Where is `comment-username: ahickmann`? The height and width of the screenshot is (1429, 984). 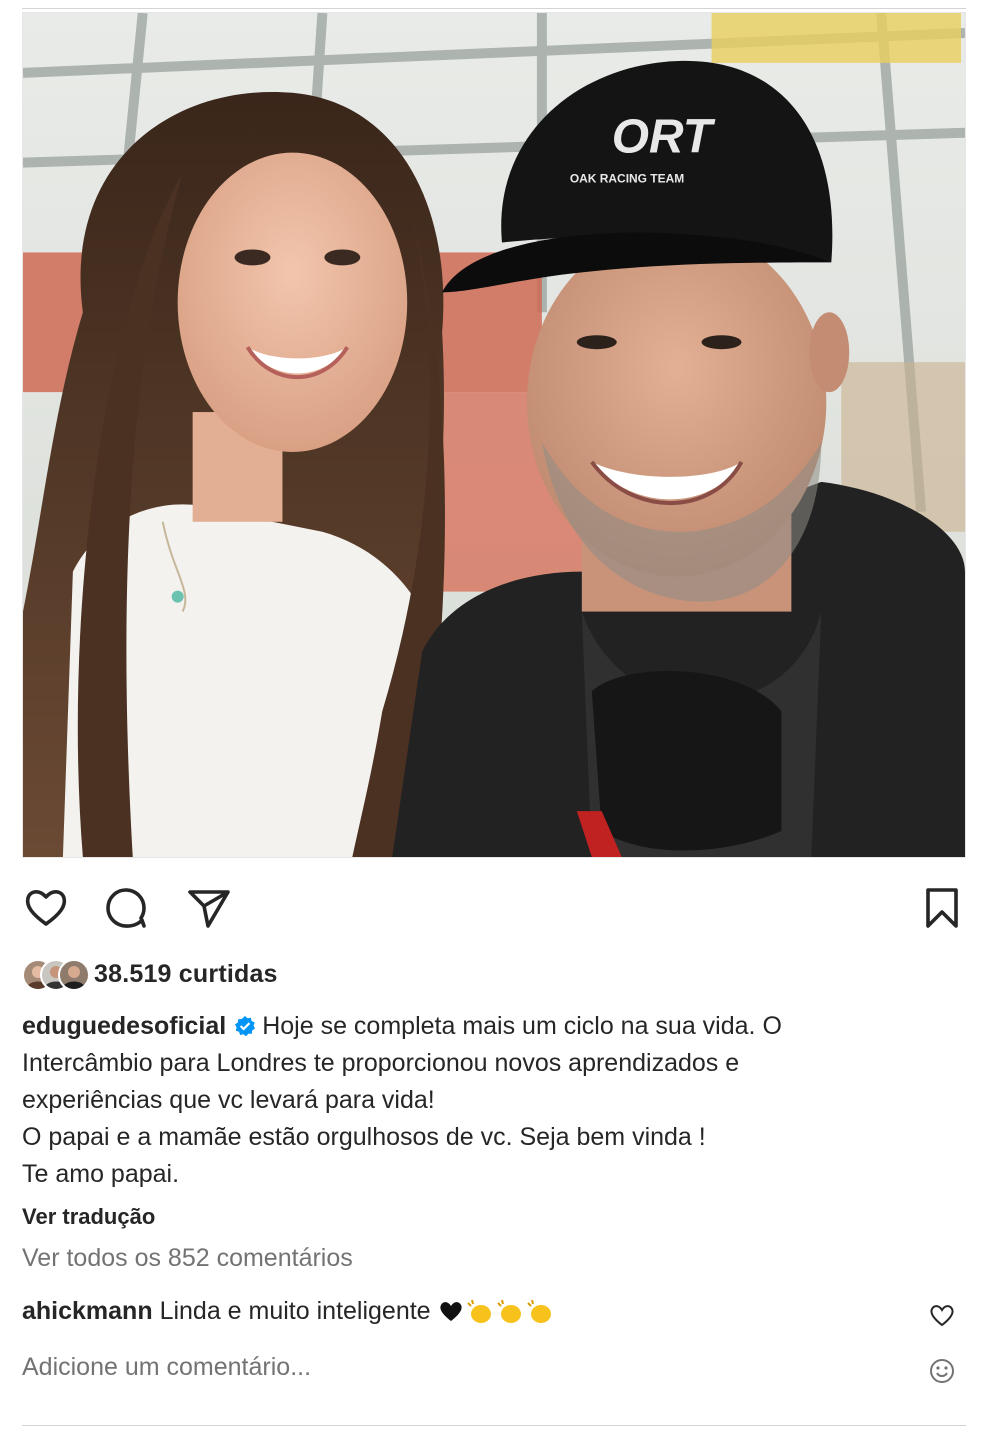 comment-username: ahickmann is located at coordinates (87, 1311).